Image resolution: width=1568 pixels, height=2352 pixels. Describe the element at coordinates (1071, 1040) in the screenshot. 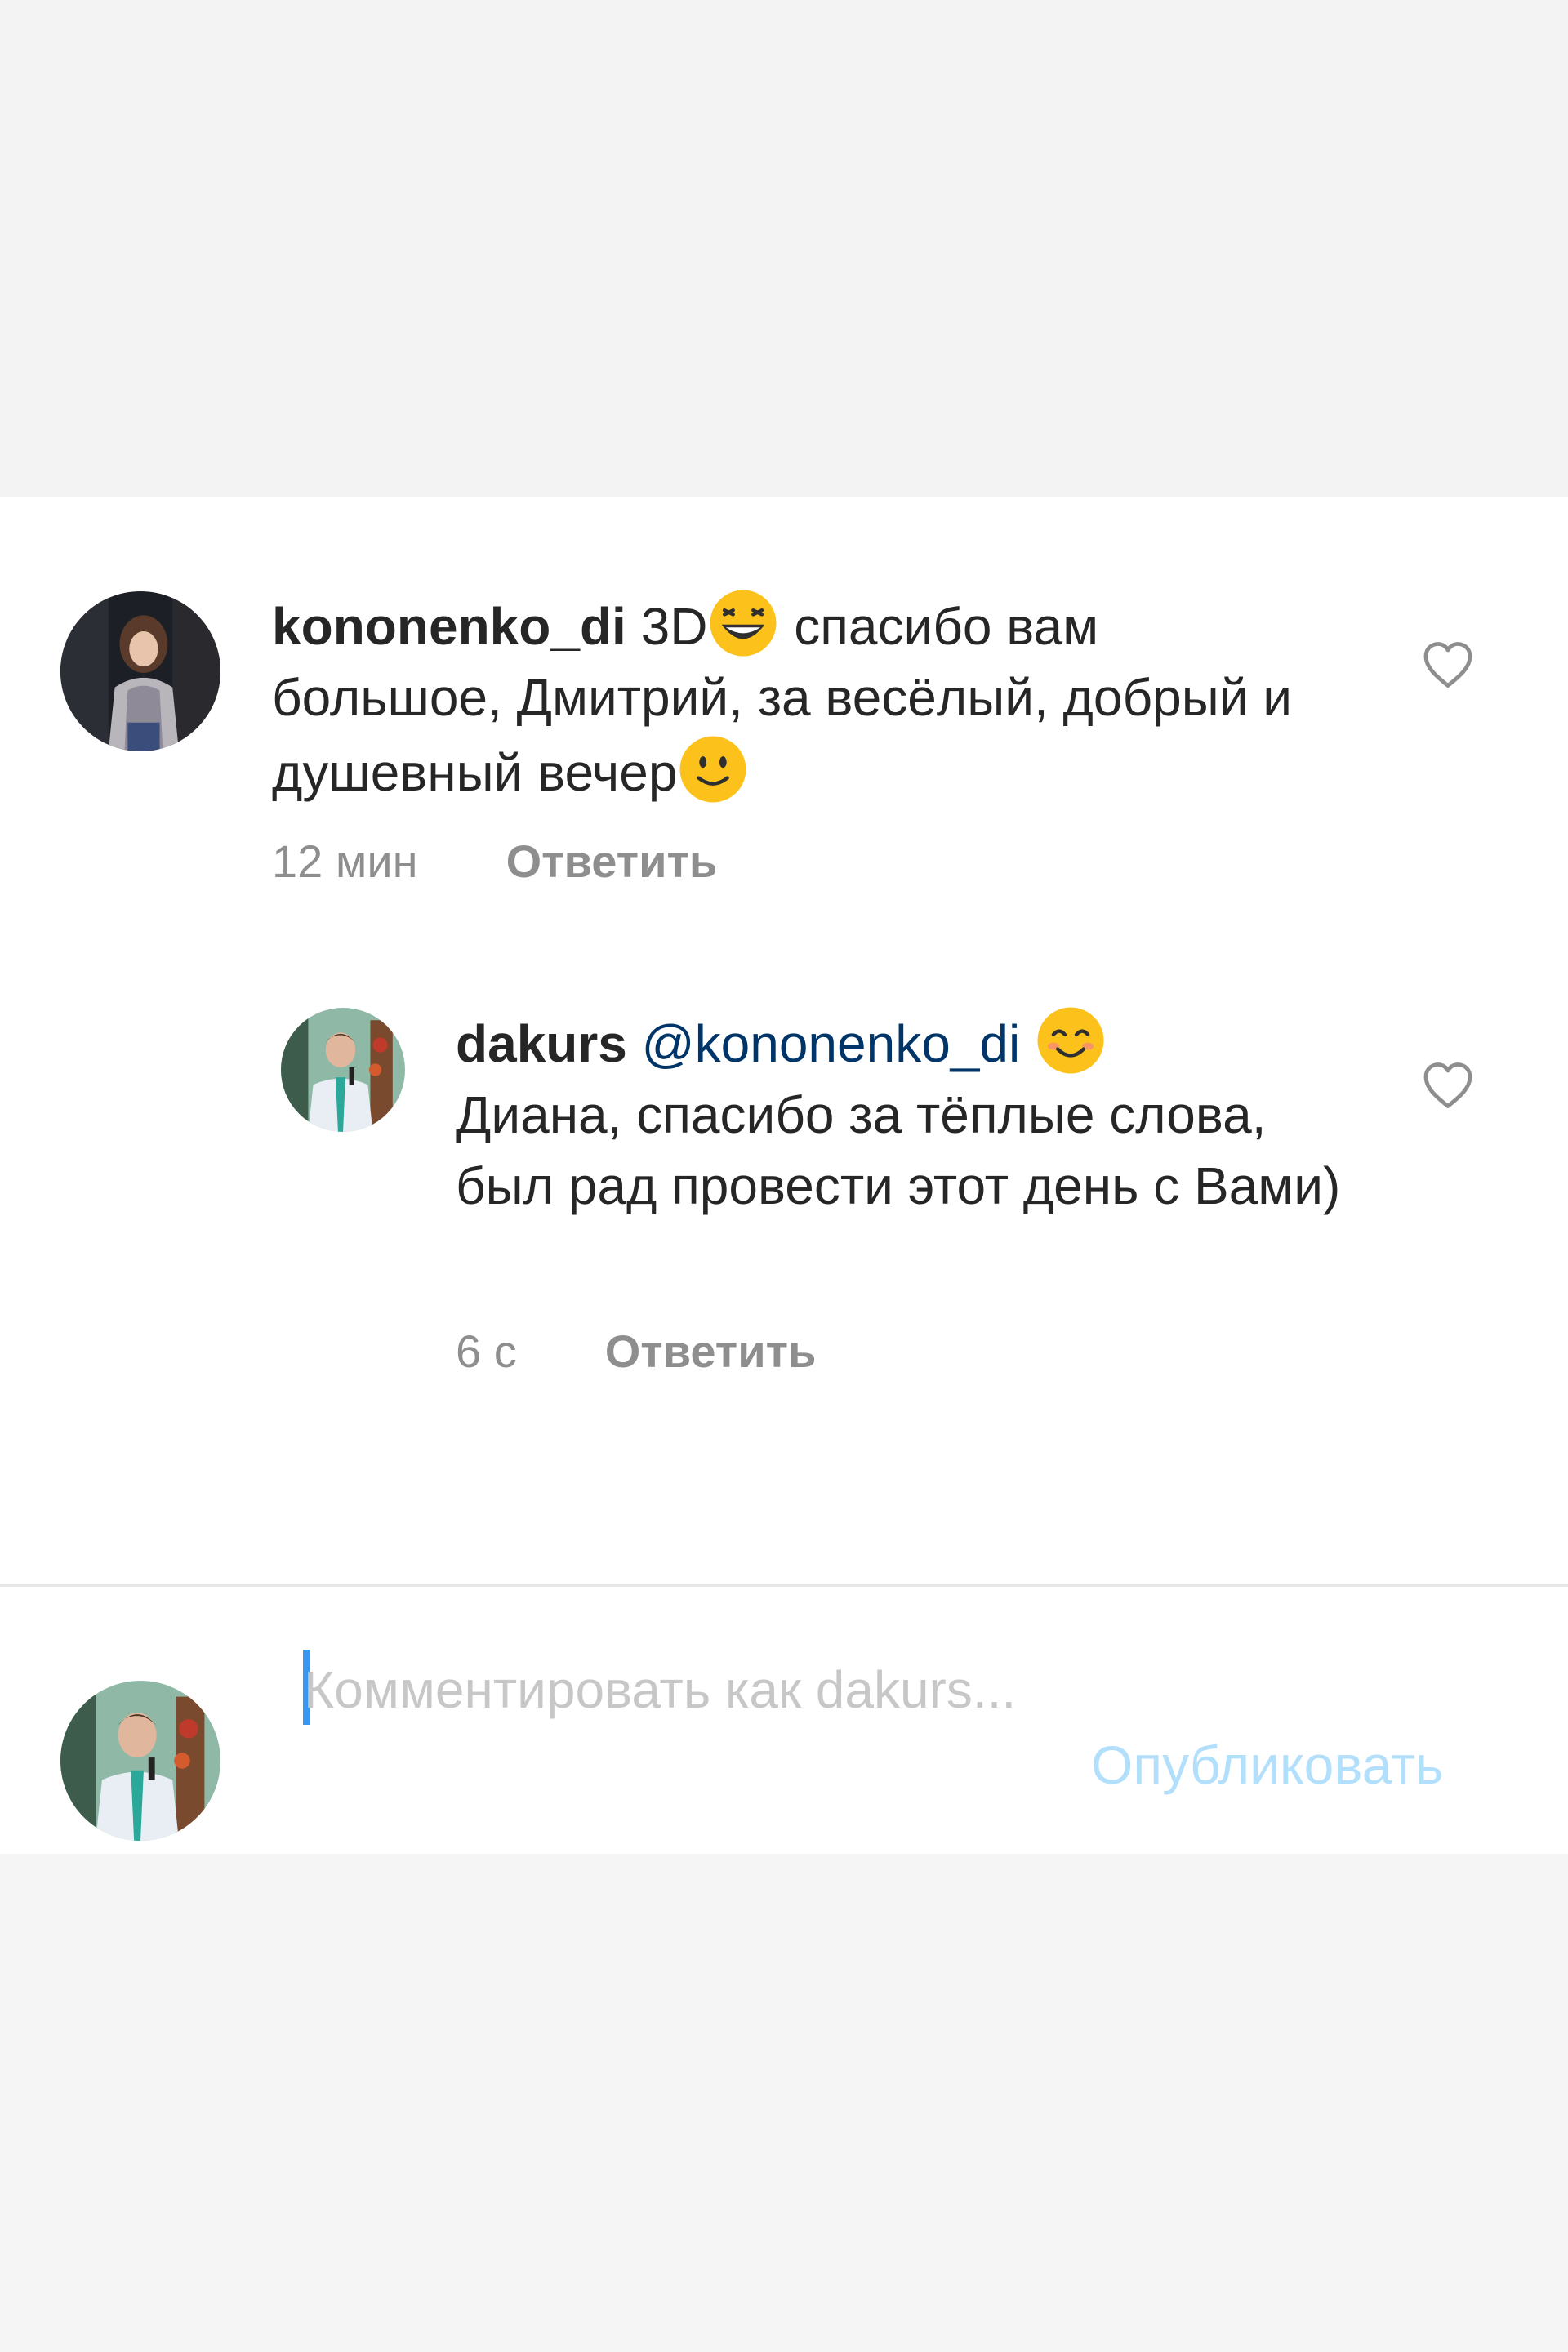

I see `smiling-face-with-smiling-eyes-icon` at that location.